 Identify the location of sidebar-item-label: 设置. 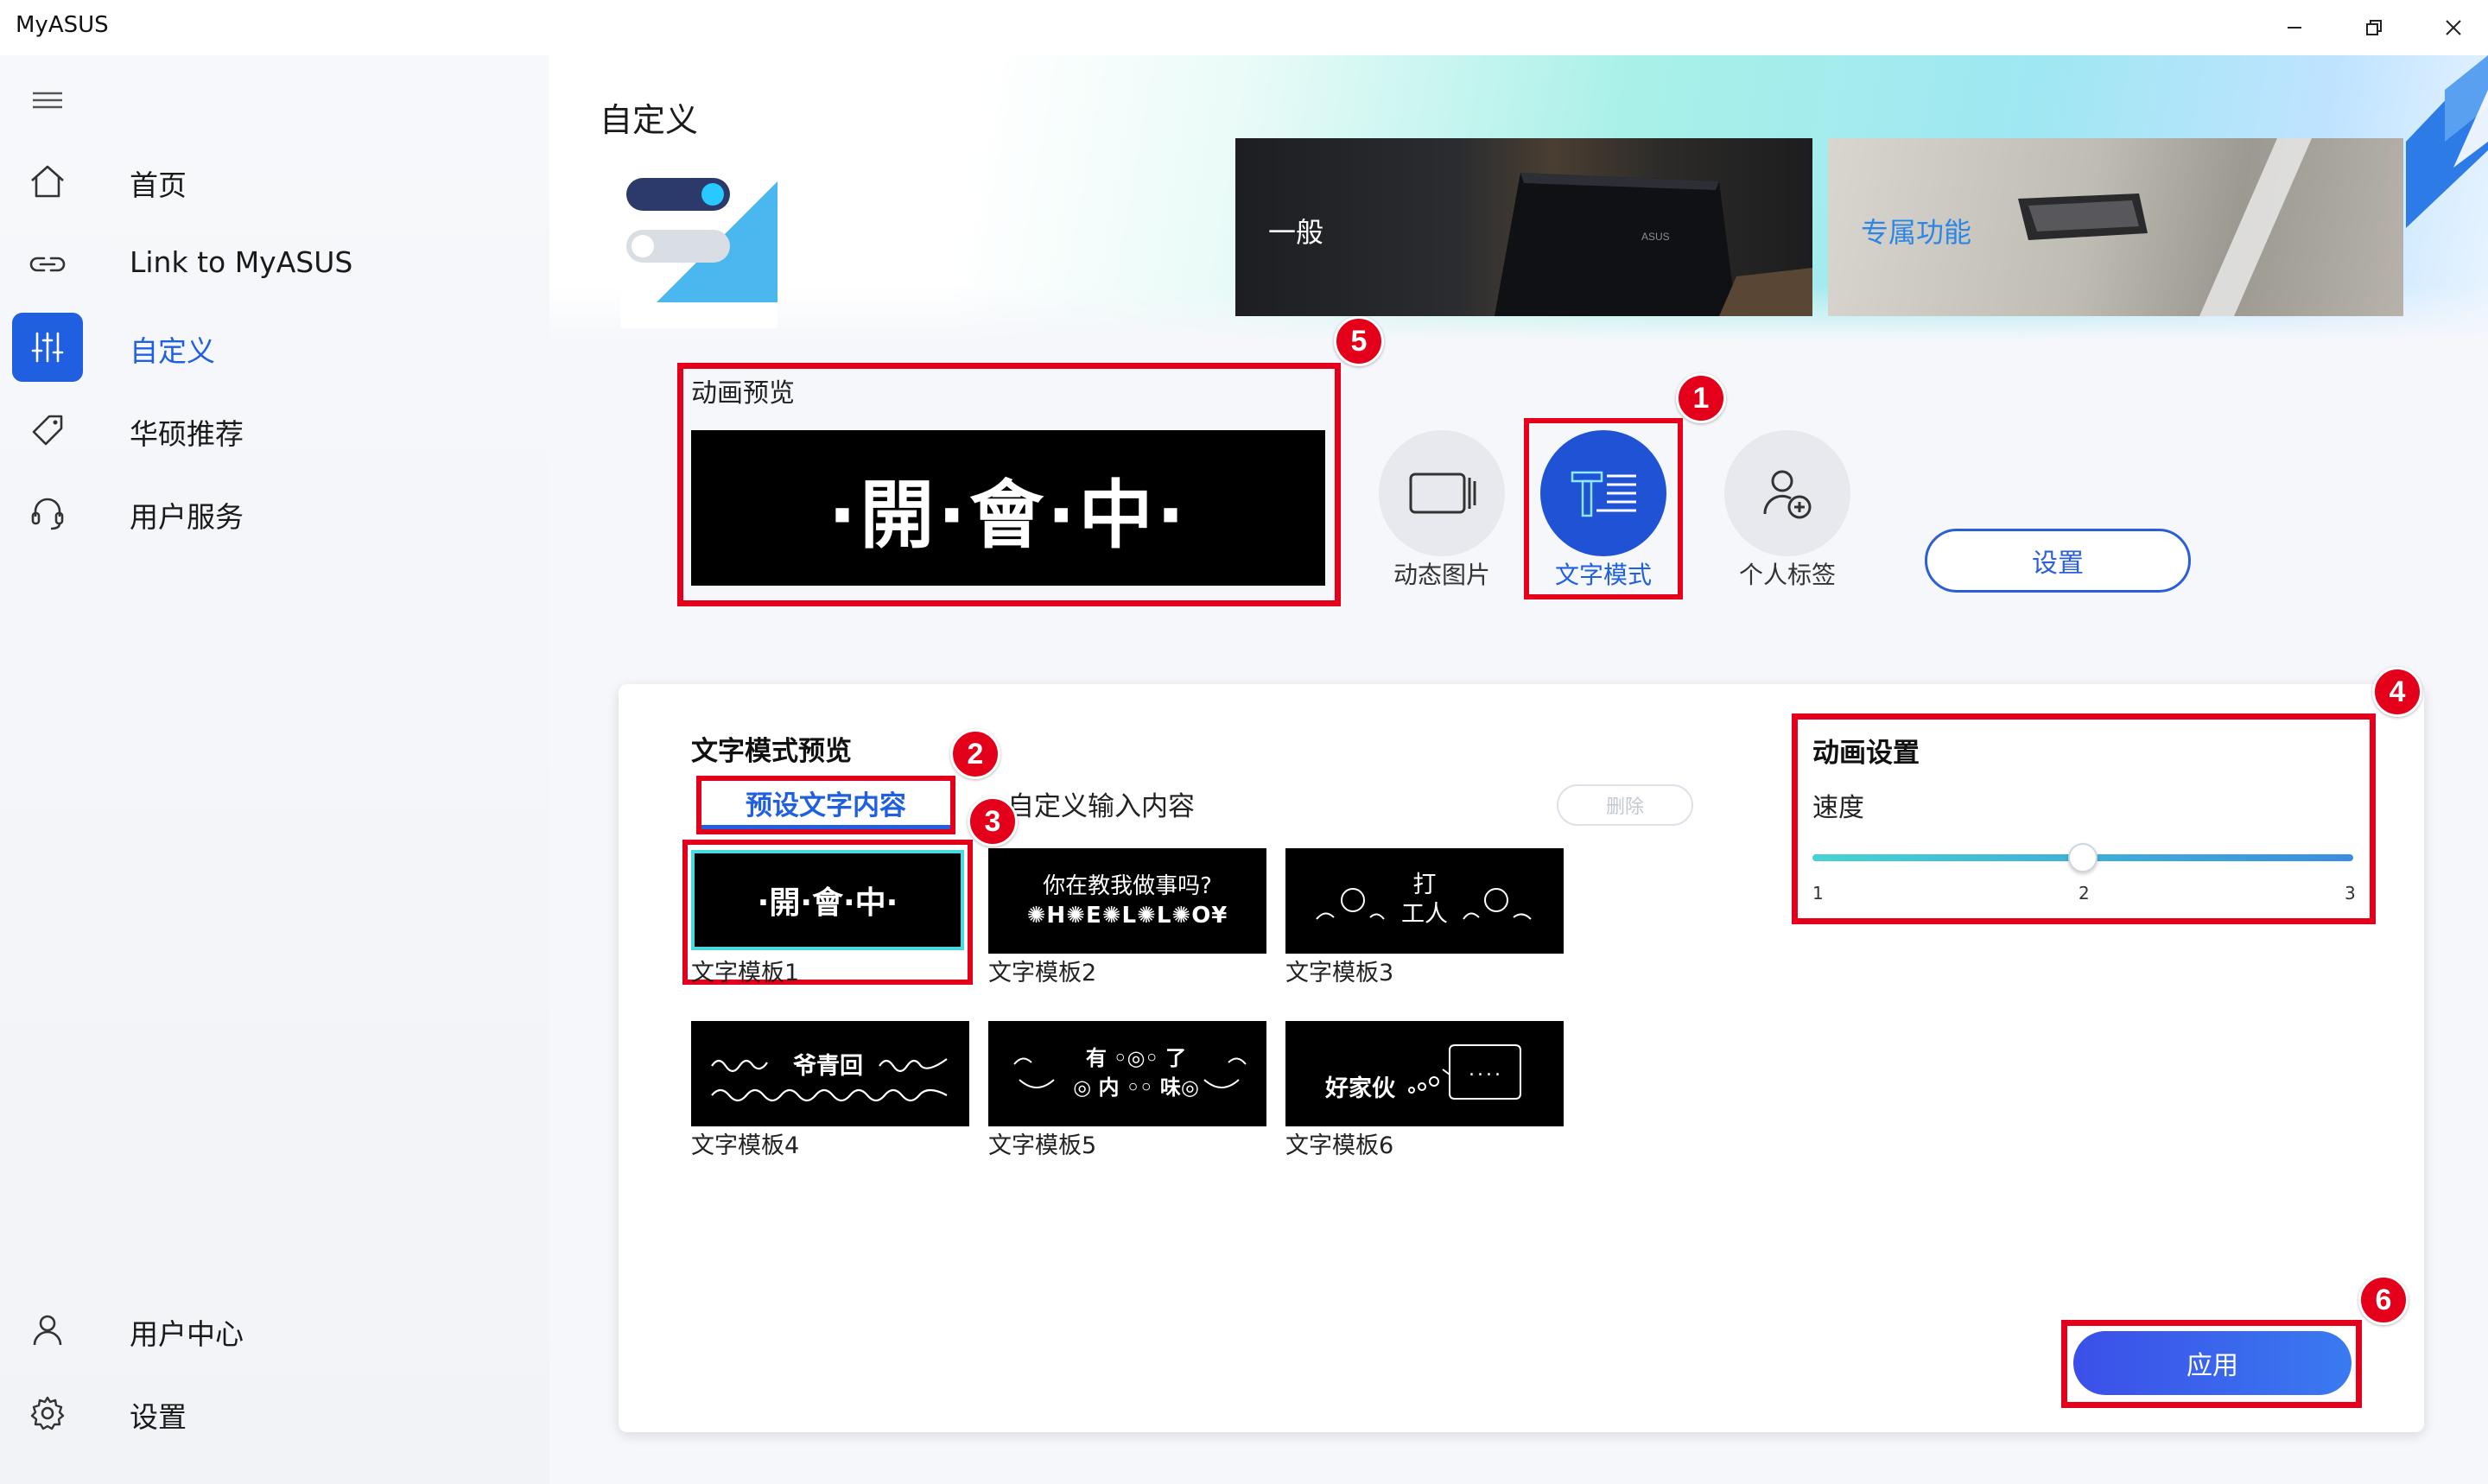
(158, 1417).